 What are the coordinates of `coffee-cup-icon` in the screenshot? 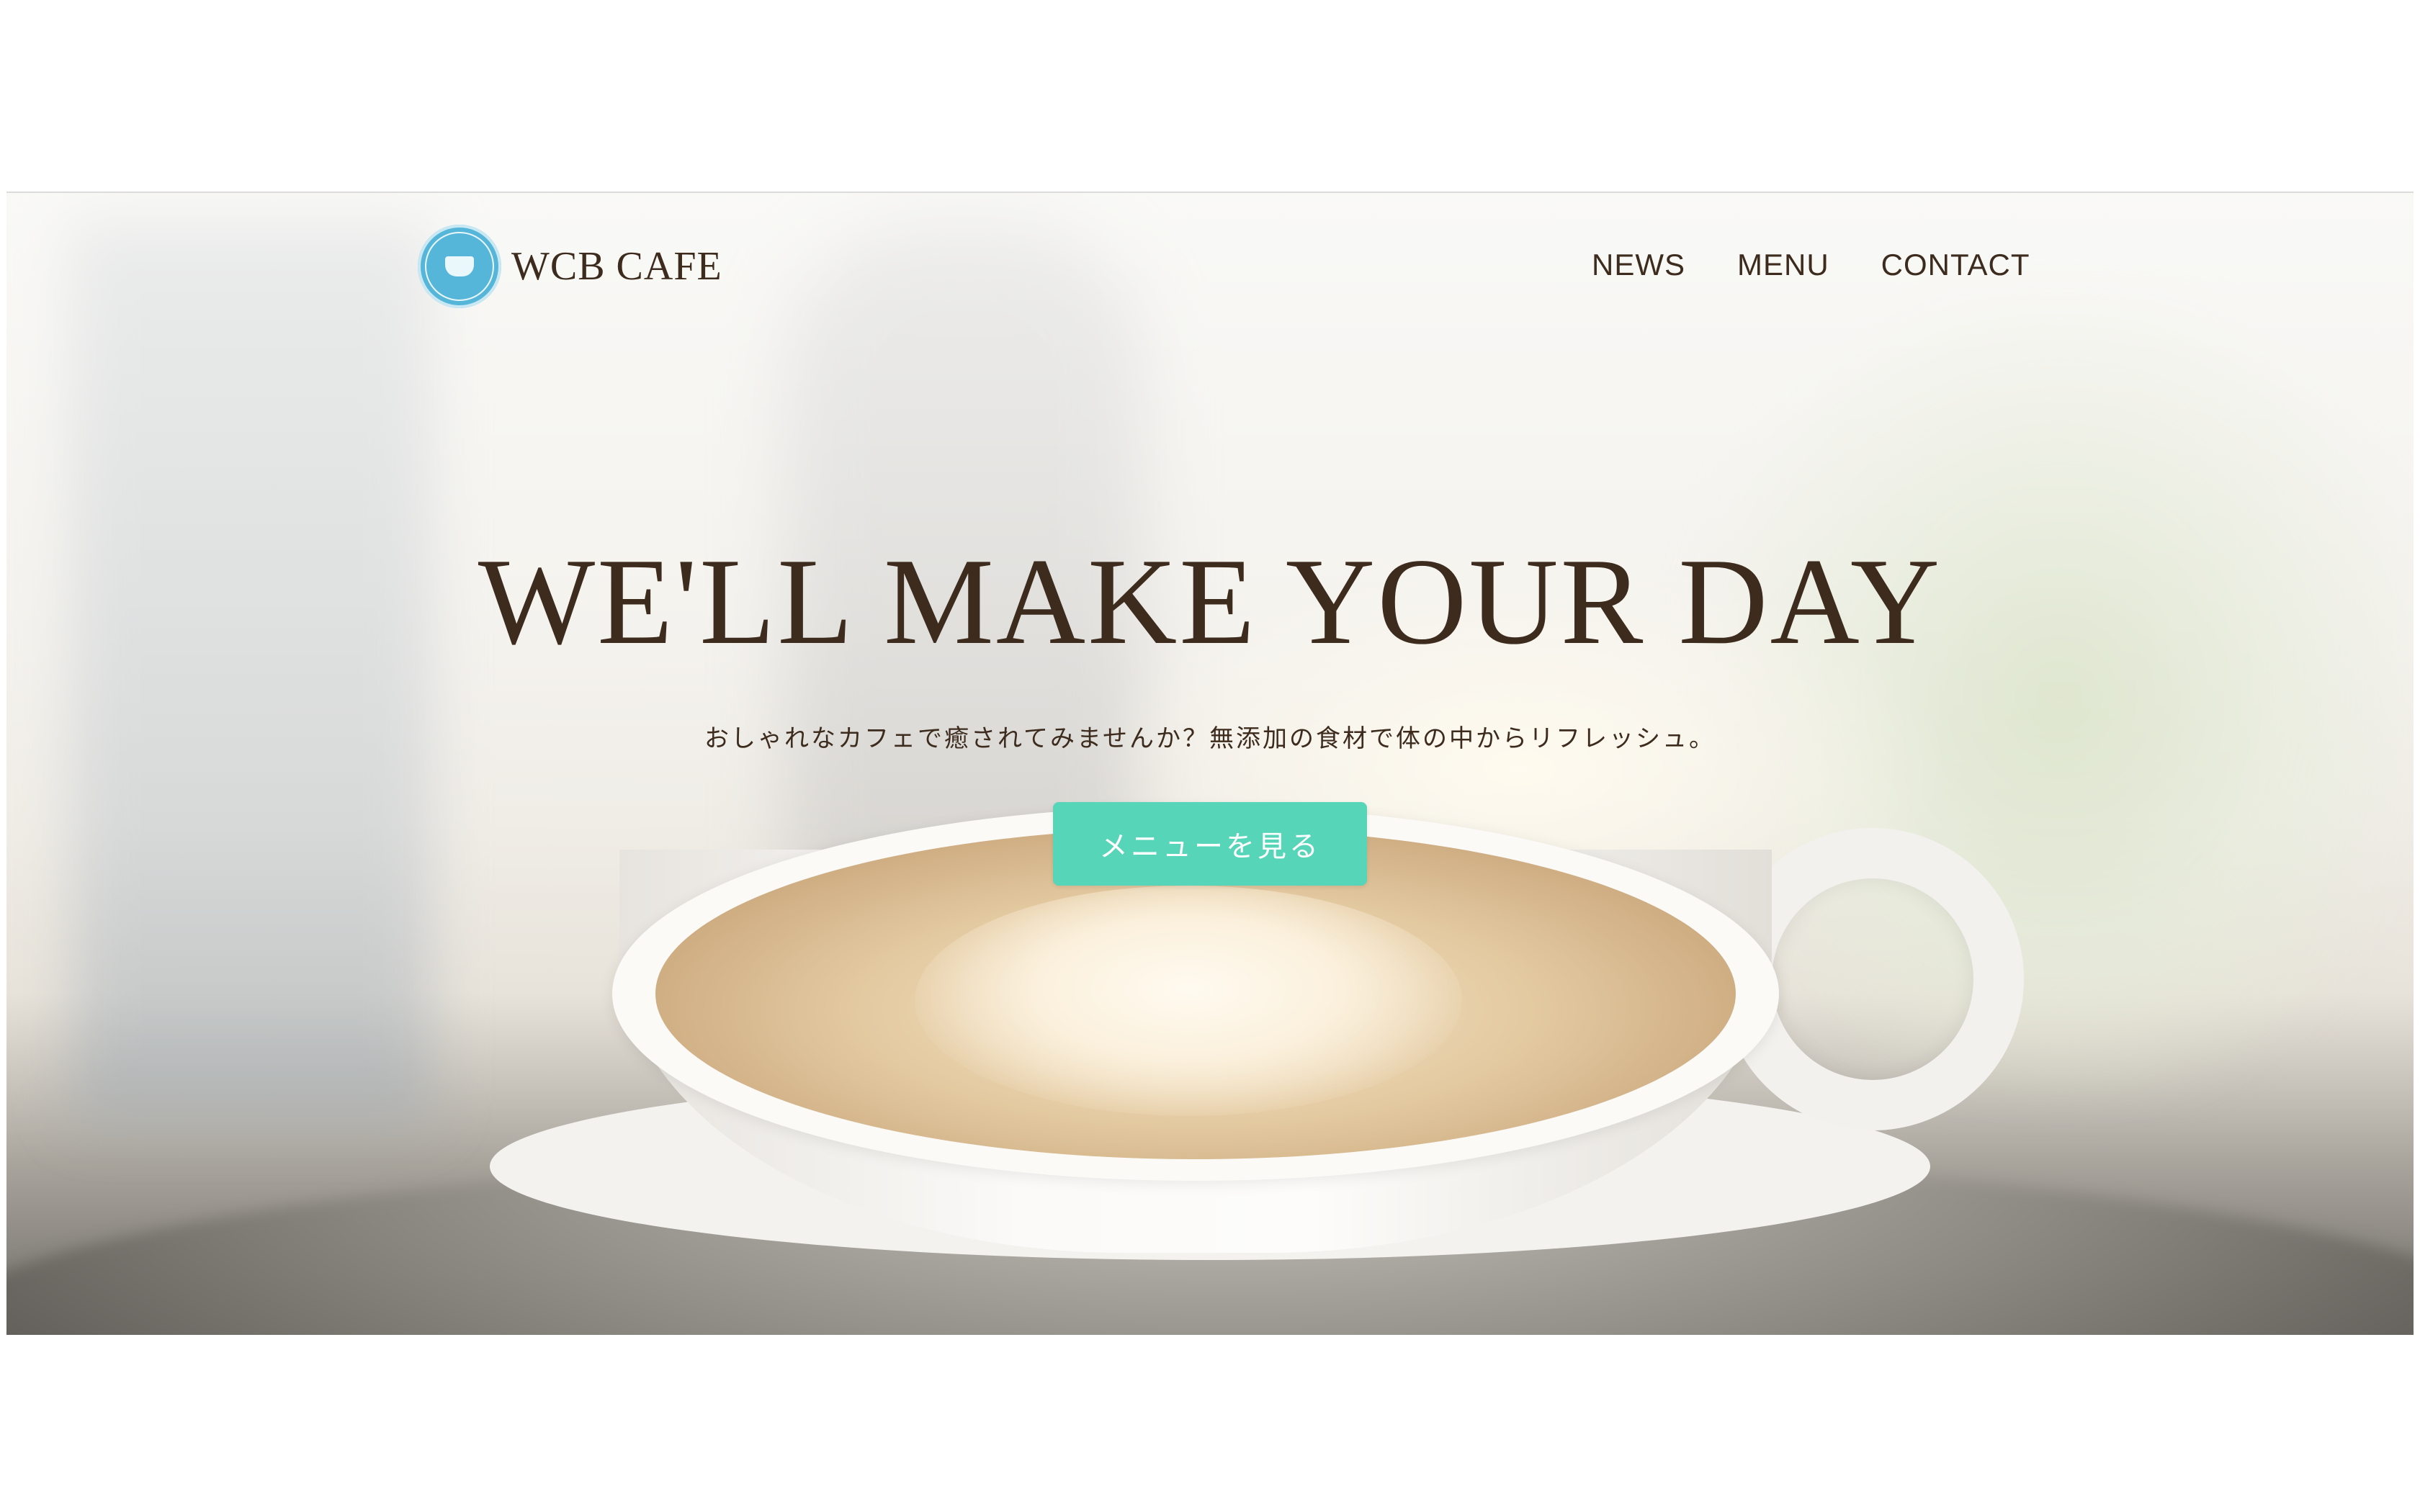 It's located at (459, 266).